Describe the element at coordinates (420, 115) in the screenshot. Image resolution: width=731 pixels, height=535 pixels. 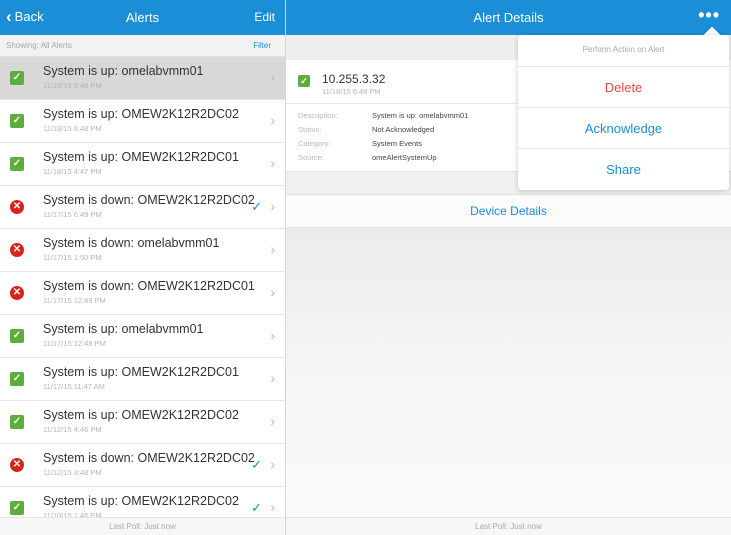
I see `description-value: System is up: omelabvmm01` at that location.